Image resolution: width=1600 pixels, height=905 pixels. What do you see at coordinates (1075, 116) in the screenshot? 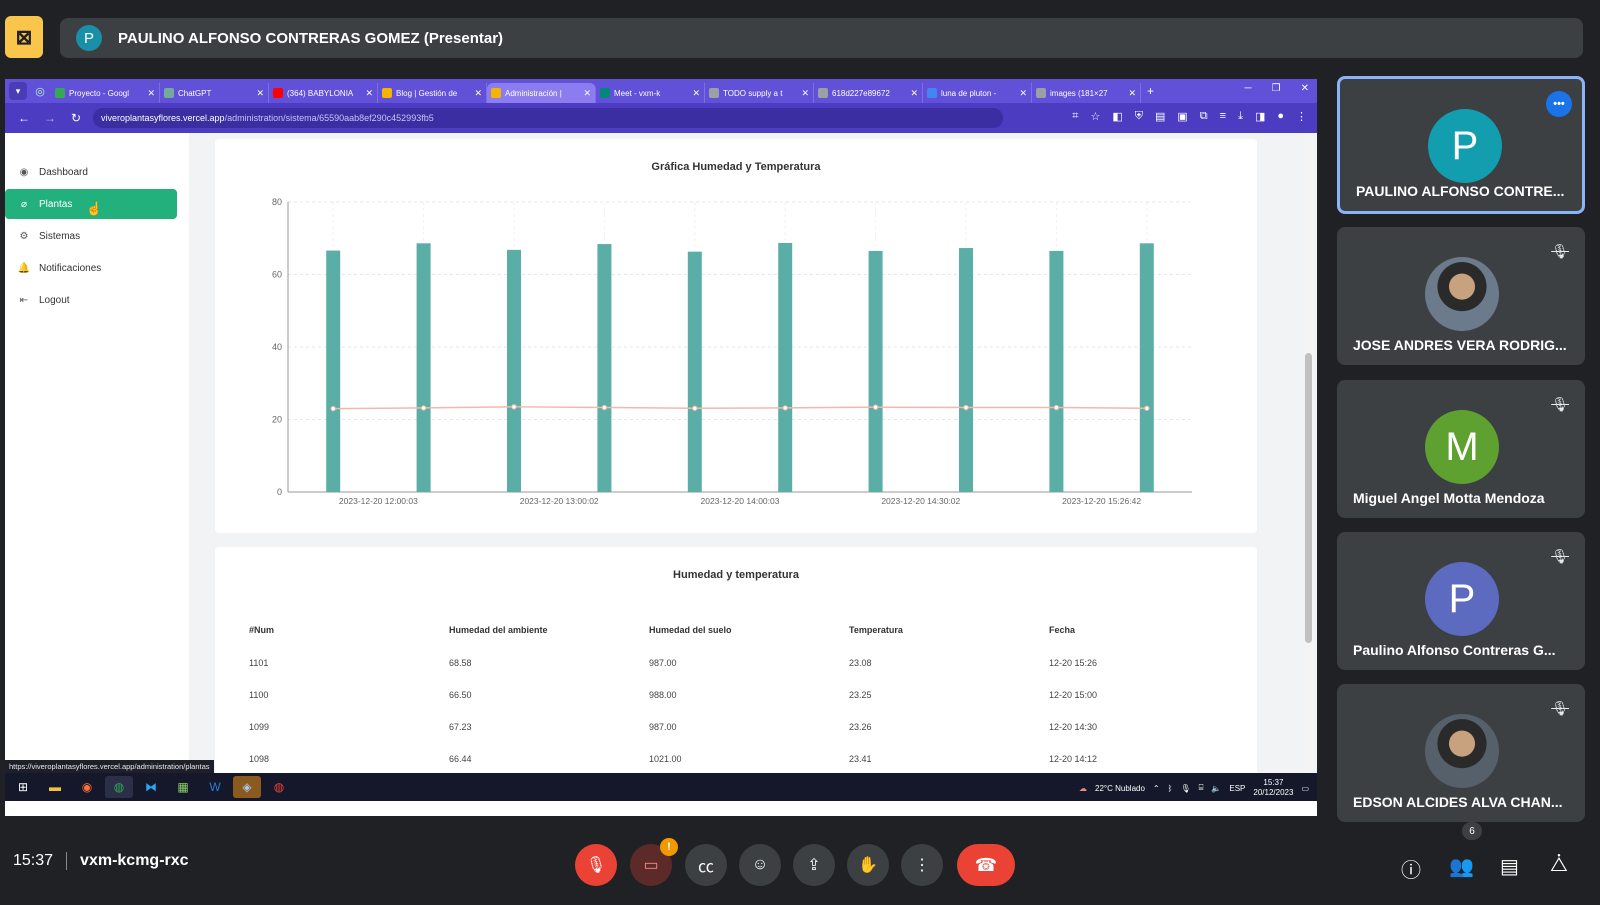
I see `translate-icon: ⌗` at bounding box center [1075, 116].